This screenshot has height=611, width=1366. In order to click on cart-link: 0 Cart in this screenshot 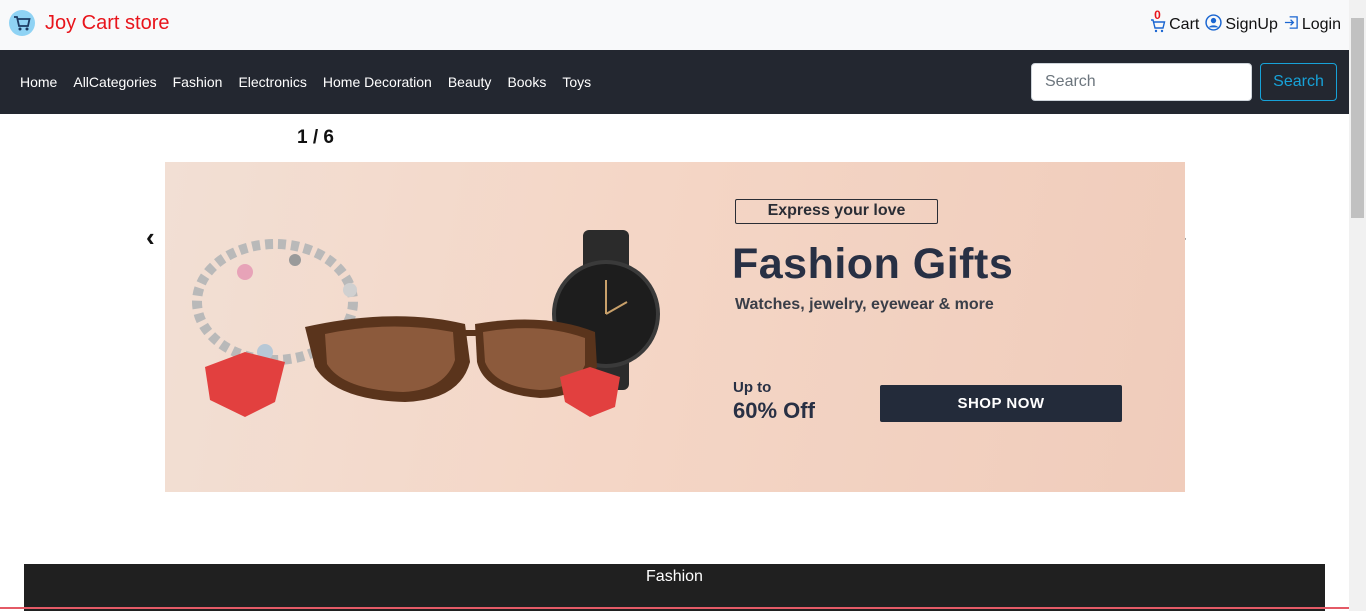, I will do `click(1175, 21)`.